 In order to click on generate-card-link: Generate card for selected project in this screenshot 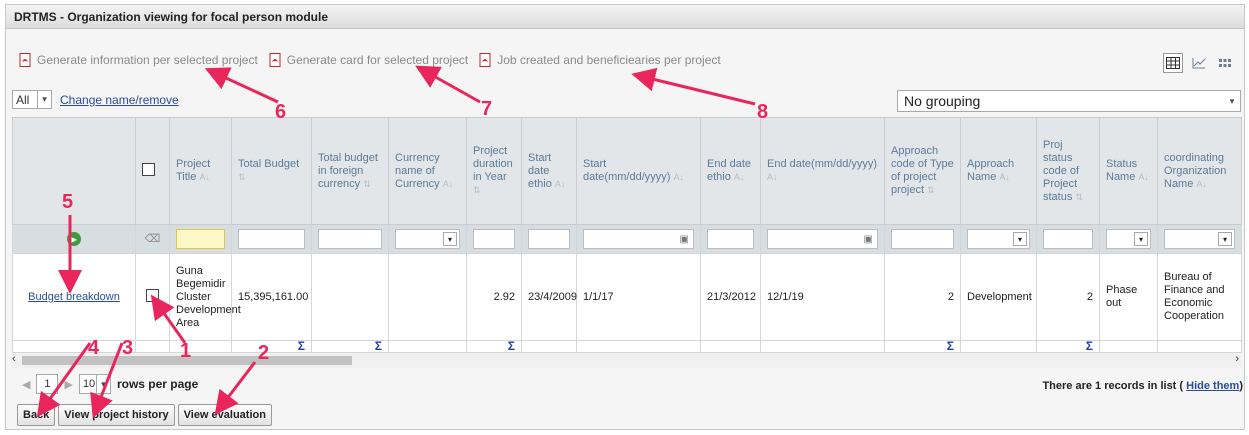, I will do `click(368, 60)`.